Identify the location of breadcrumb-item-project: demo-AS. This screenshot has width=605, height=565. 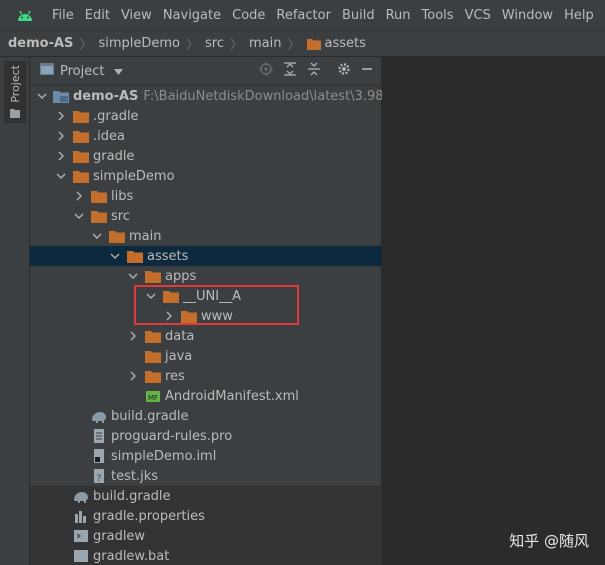
(40, 43).